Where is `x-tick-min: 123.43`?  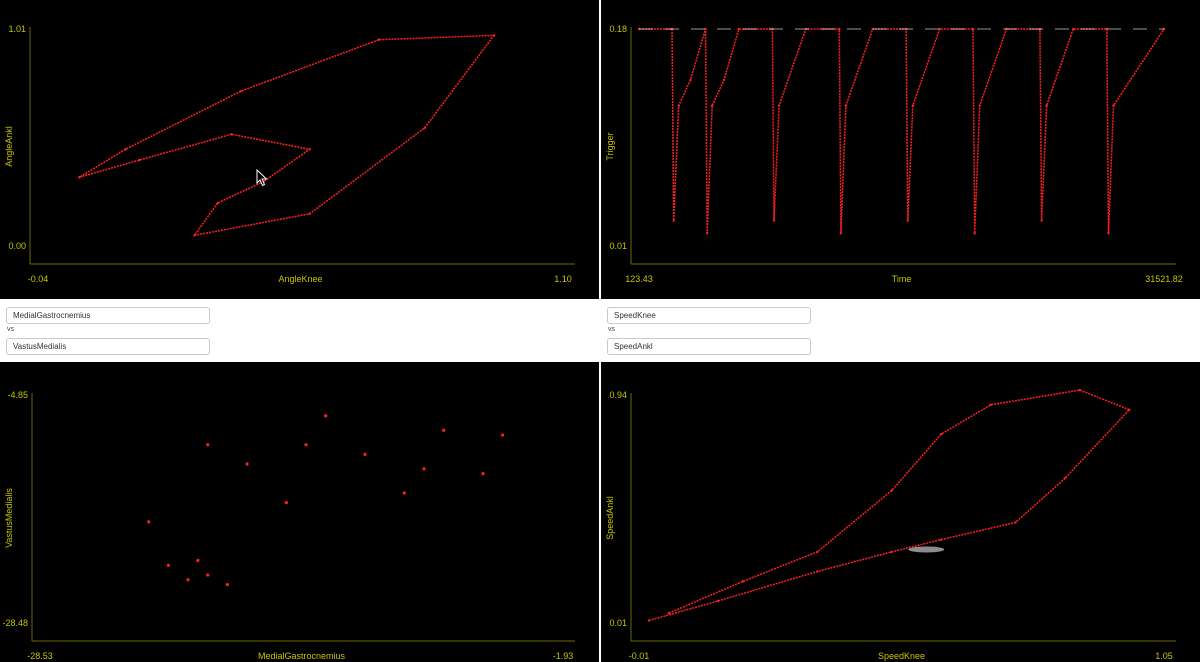
x-tick-min: 123.43 is located at coordinates (639, 279).